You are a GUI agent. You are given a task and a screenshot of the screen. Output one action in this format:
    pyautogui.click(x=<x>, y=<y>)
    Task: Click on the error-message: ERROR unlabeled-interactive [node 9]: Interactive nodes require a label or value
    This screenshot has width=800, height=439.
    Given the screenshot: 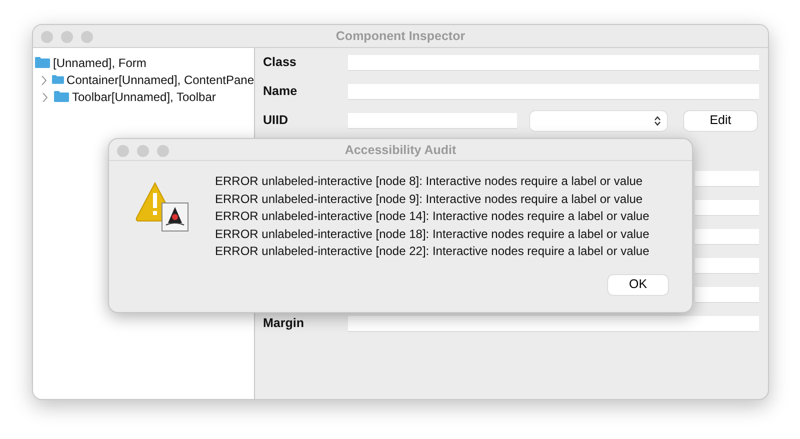 What is the action you would take?
    pyautogui.click(x=429, y=199)
    